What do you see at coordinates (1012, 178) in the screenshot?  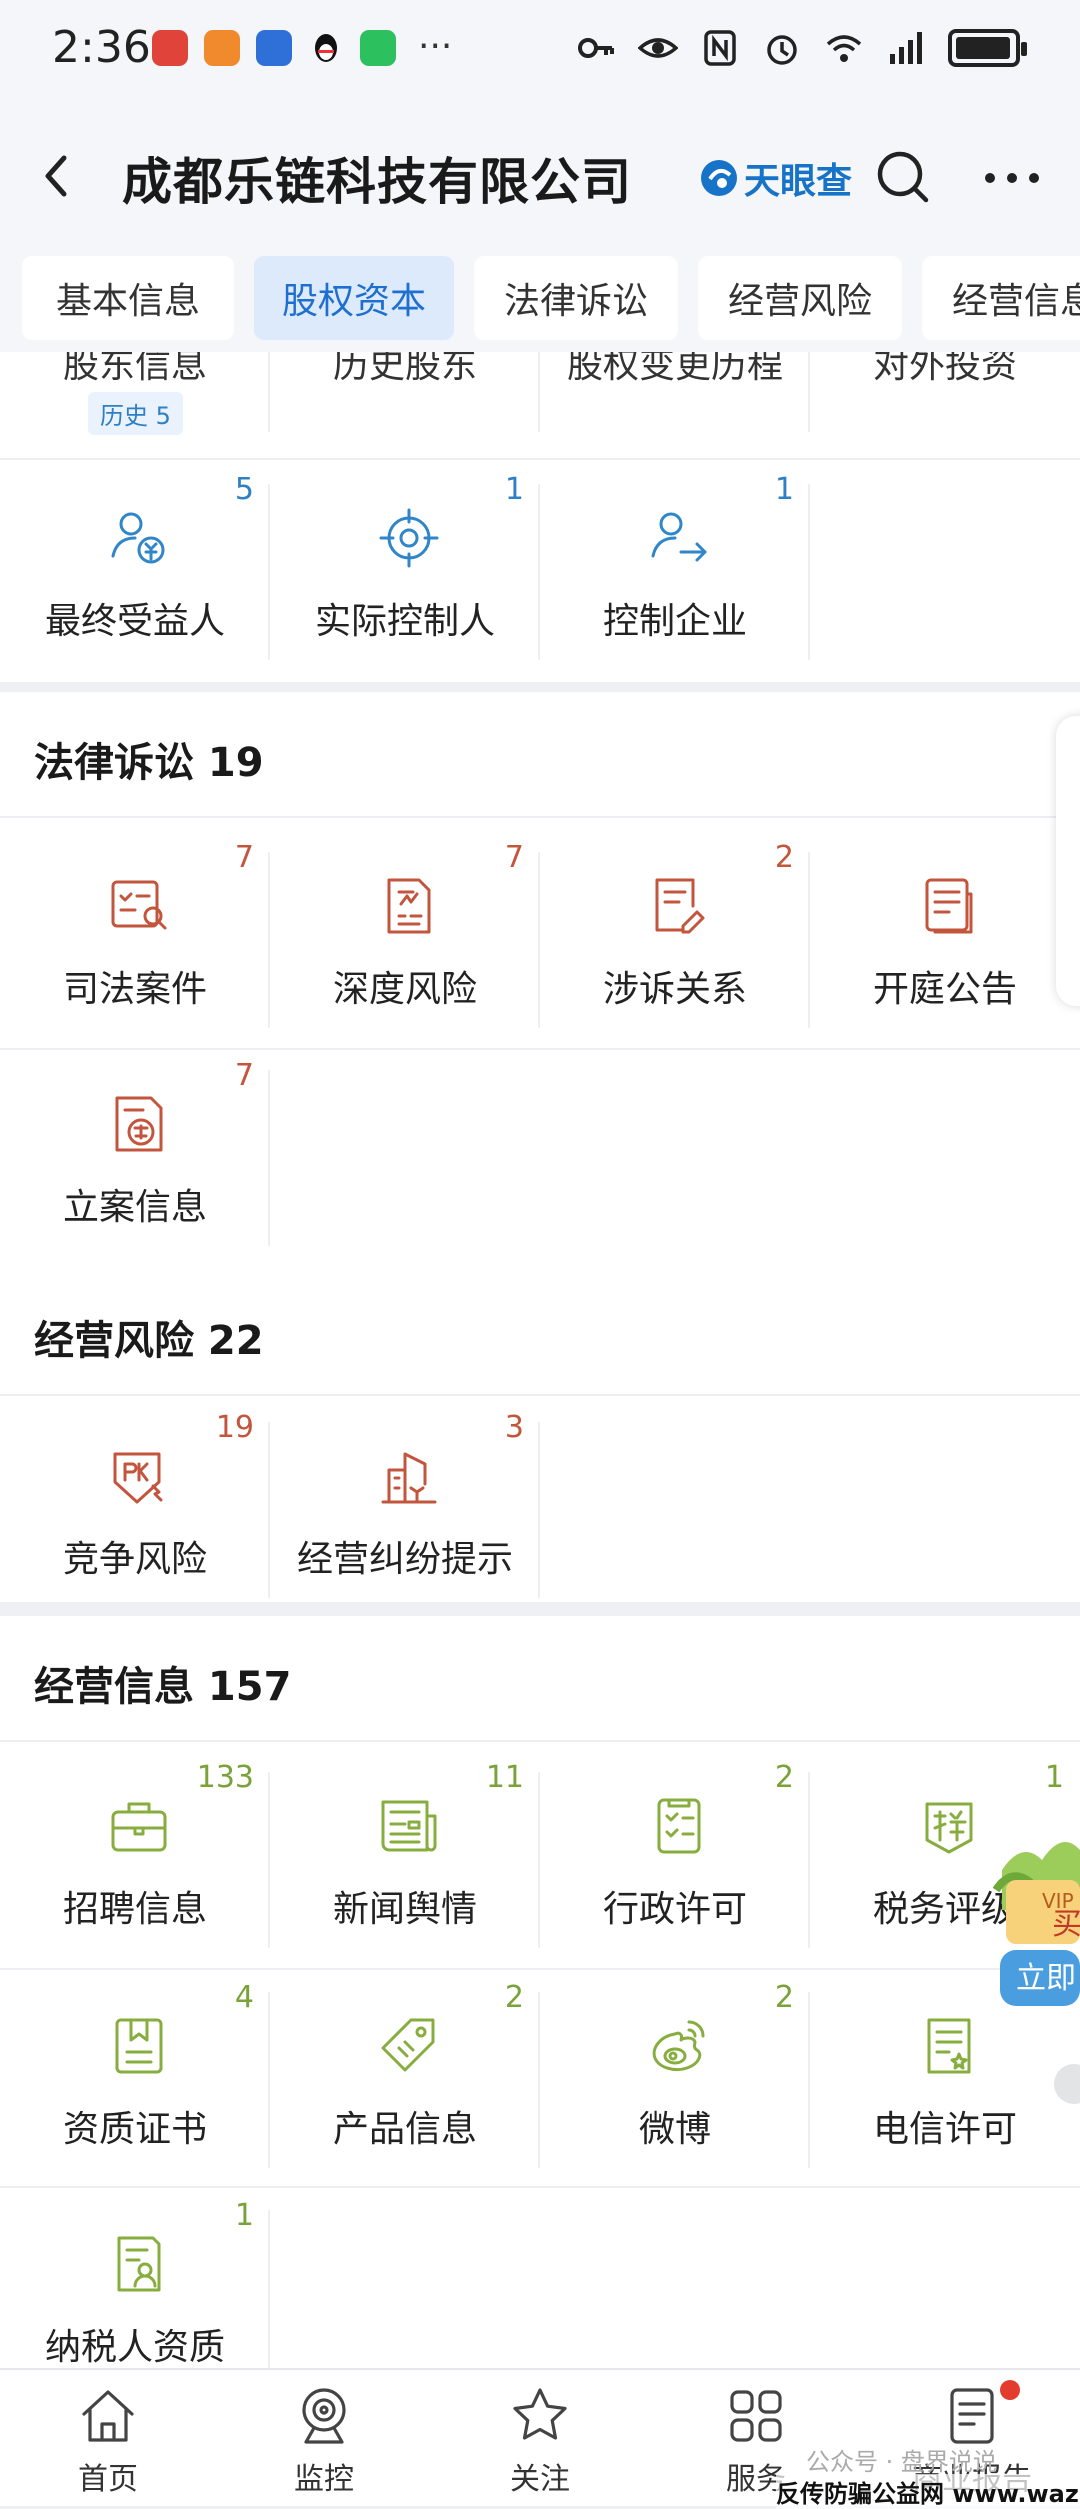 I see `more-options-icon` at bounding box center [1012, 178].